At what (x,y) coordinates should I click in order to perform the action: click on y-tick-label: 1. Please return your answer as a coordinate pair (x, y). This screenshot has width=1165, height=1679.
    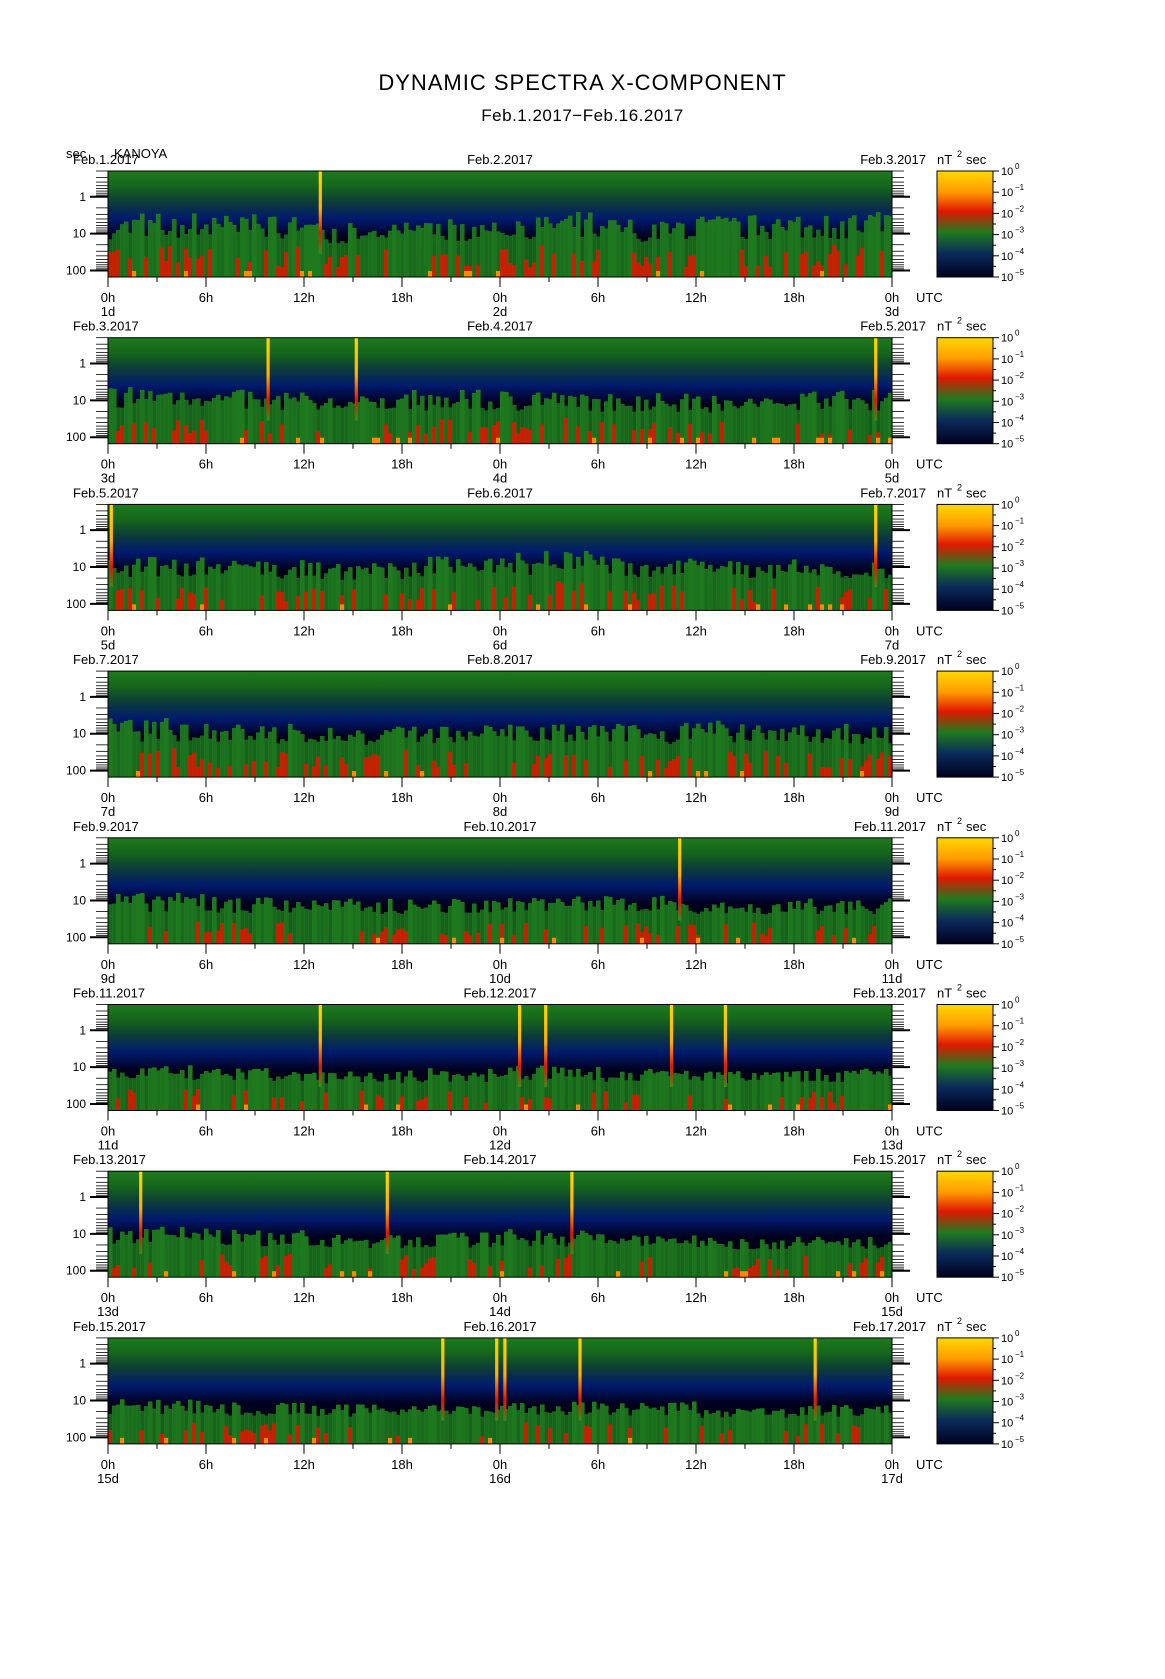
    Looking at the image, I should click on (82, 697).